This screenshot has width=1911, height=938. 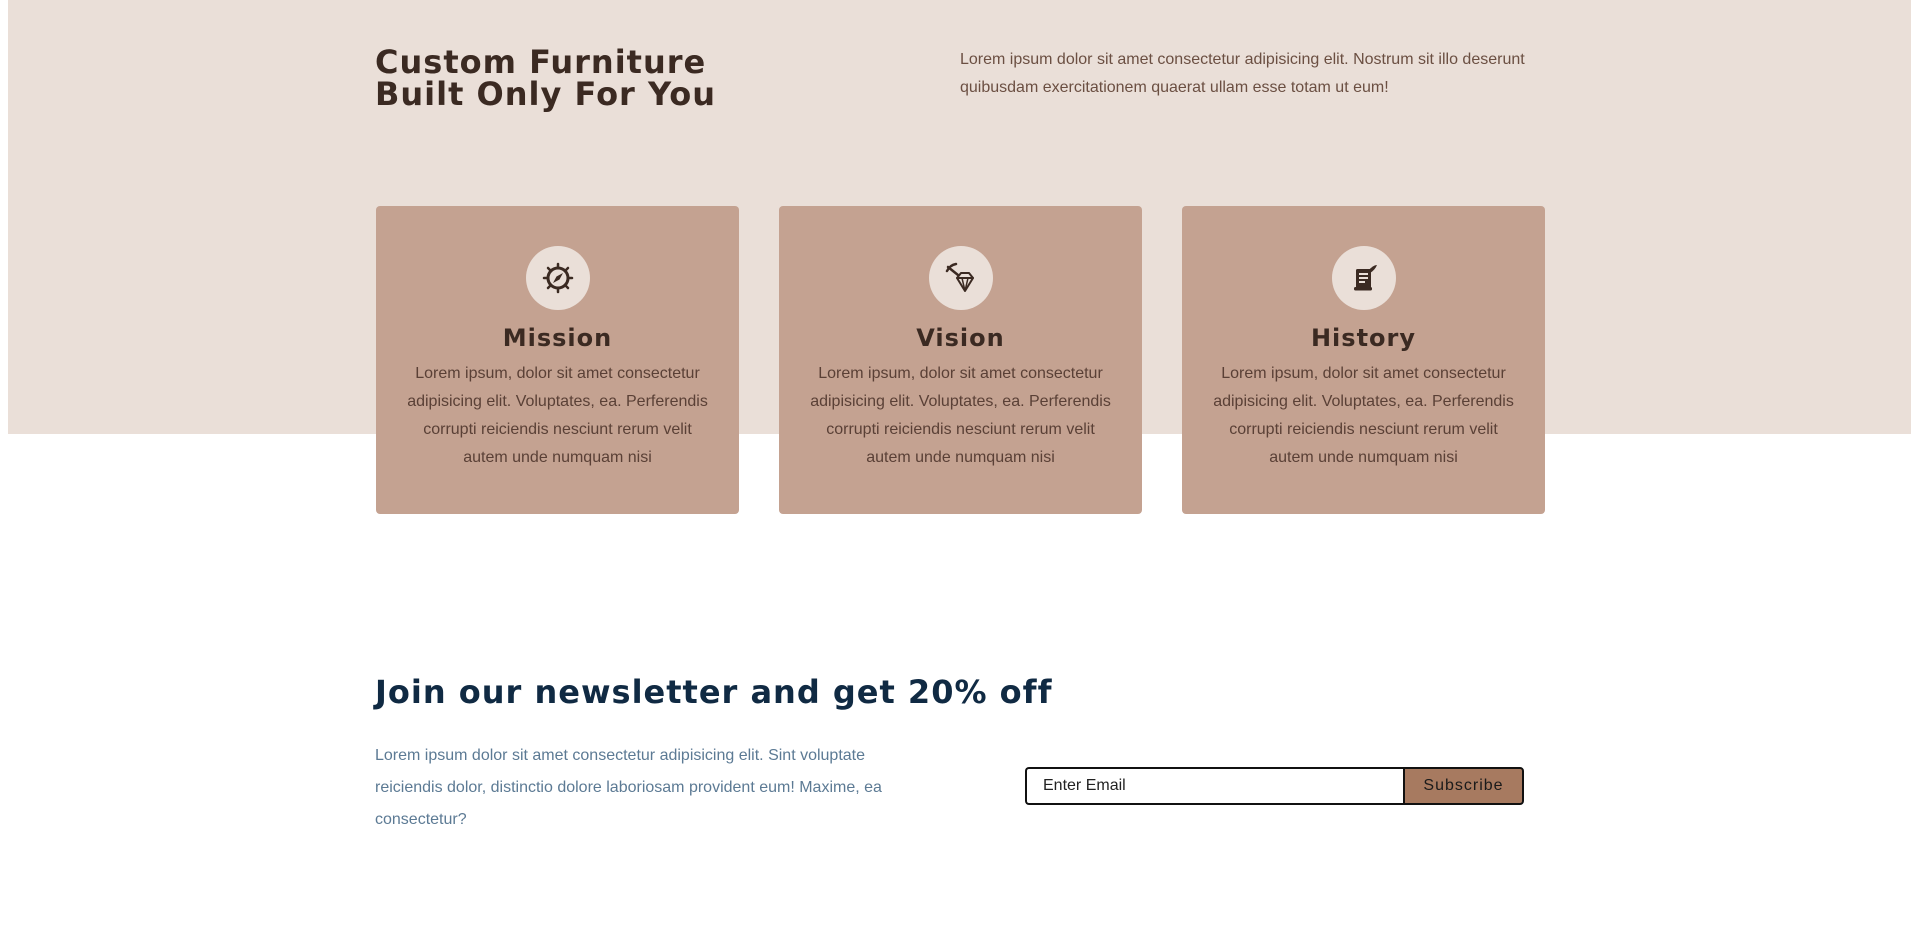 I want to click on history-title: History, so click(x=1363, y=338).